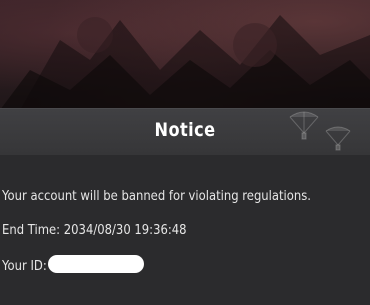 This screenshot has width=370, height=305. I want to click on user-id-row: Your ID:, so click(24, 266).